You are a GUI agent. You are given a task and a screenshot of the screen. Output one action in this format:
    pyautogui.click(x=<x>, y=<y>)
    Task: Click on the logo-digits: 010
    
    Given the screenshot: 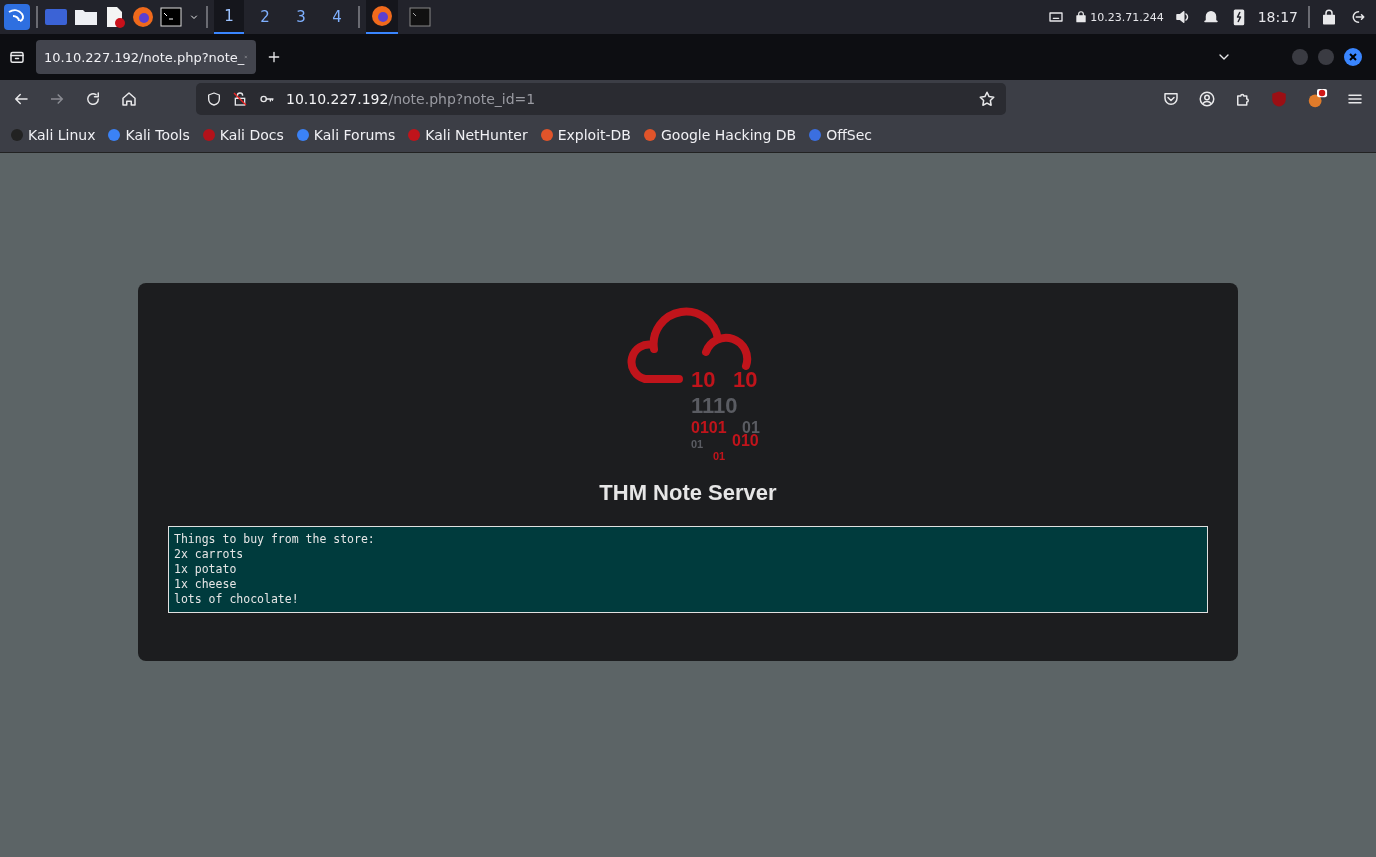 What is the action you would take?
    pyautogui.click(x=745, y=441)
    